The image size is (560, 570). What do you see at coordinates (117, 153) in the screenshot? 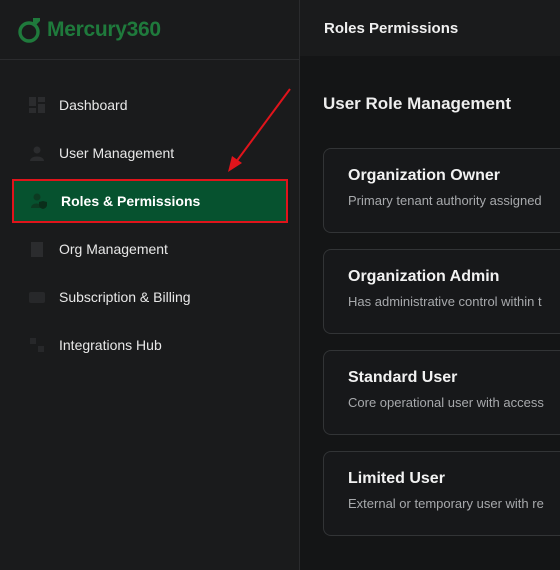
I see `sidebar-item-label: User Management` at bounding box center [117, 153].